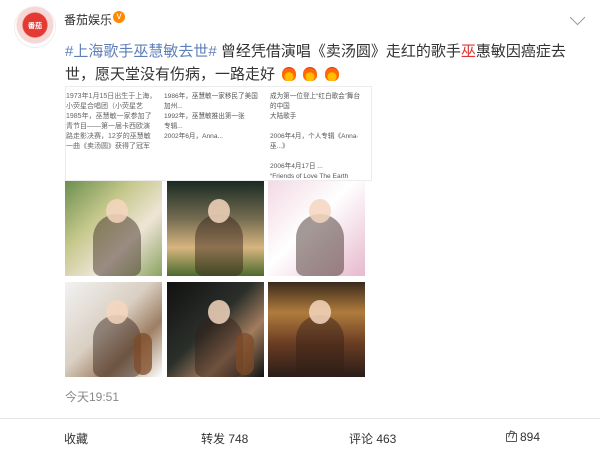  I want to click on avatar-text: 番茄, so click(35, 26).